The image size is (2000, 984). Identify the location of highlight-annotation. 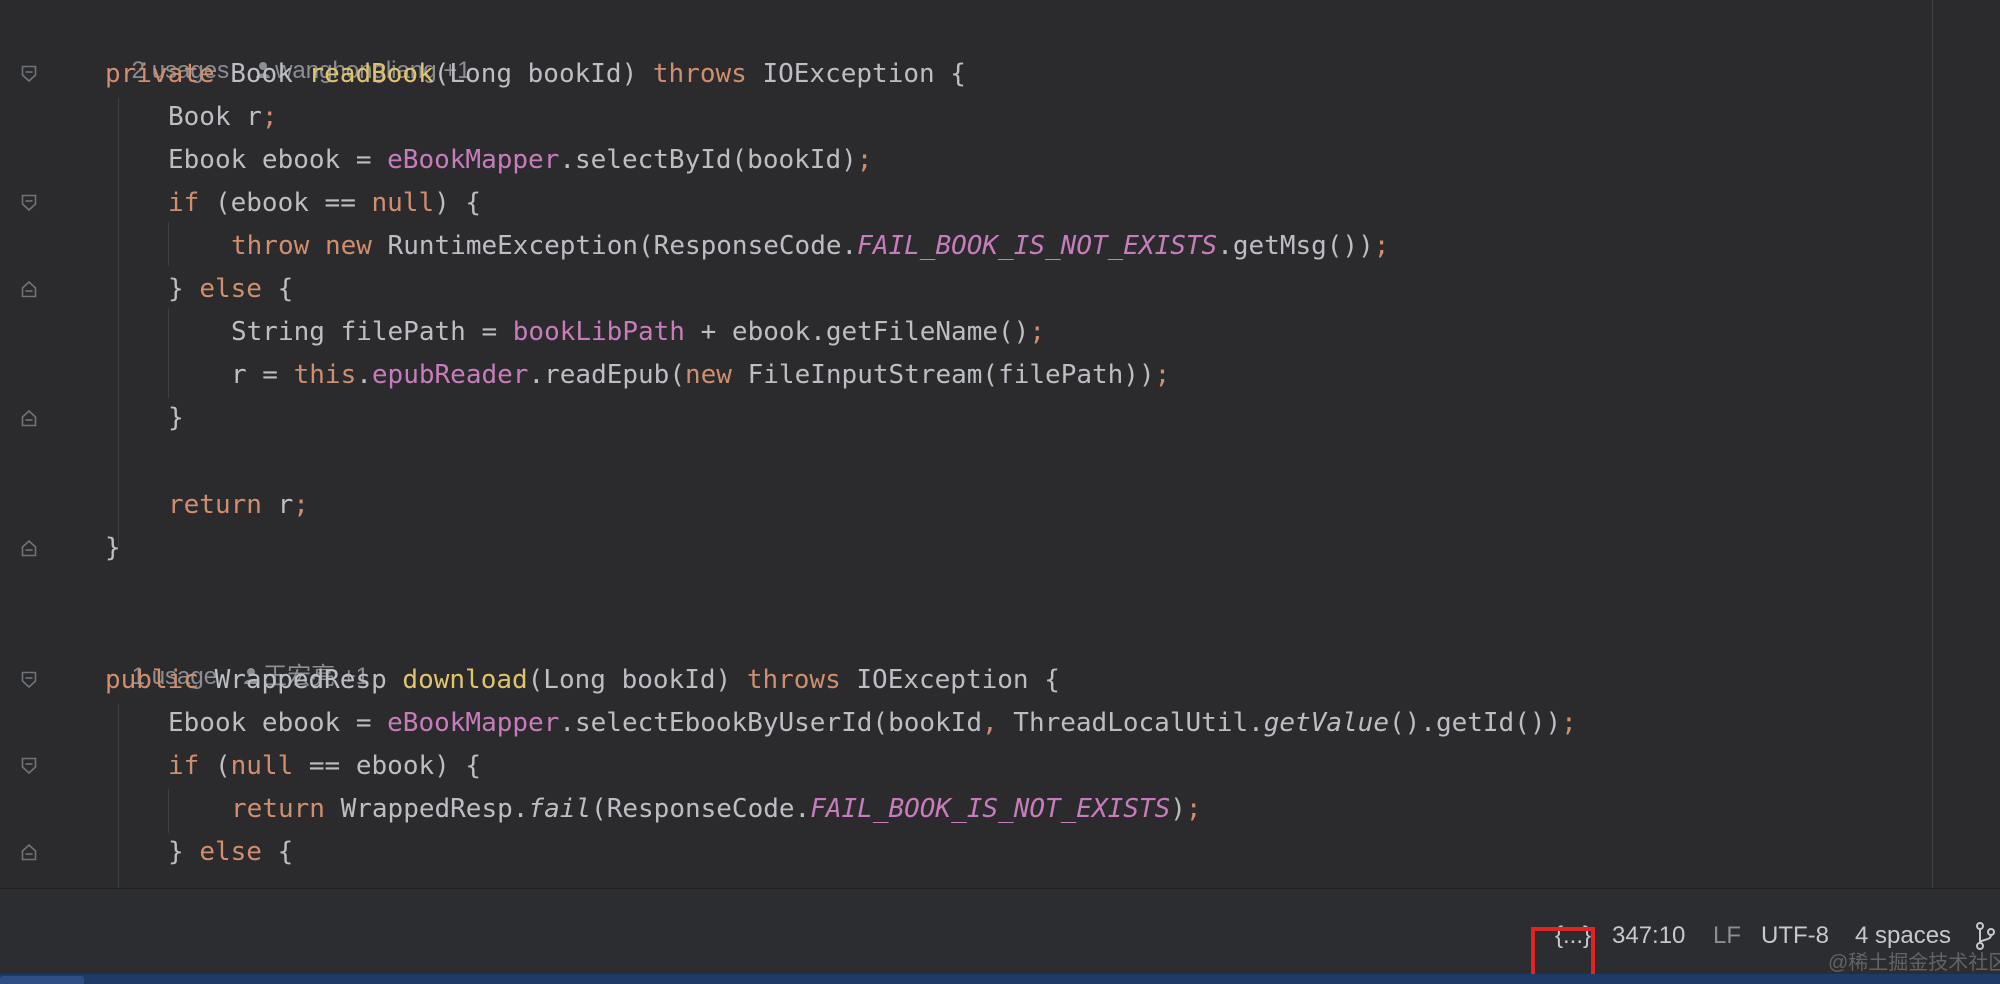
(1563, 954).